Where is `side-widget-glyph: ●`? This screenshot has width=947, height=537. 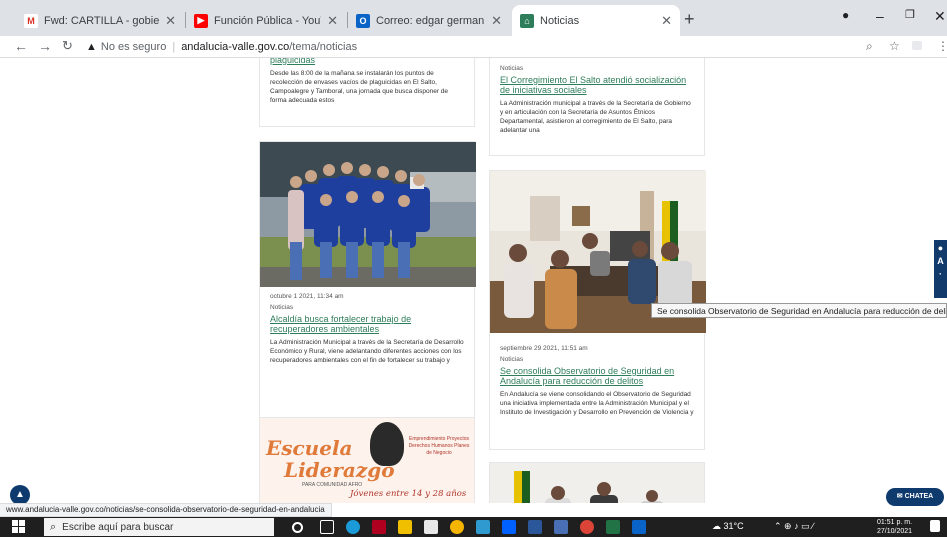 side-widget-glyph: ● is located at coordinates (940, 248).